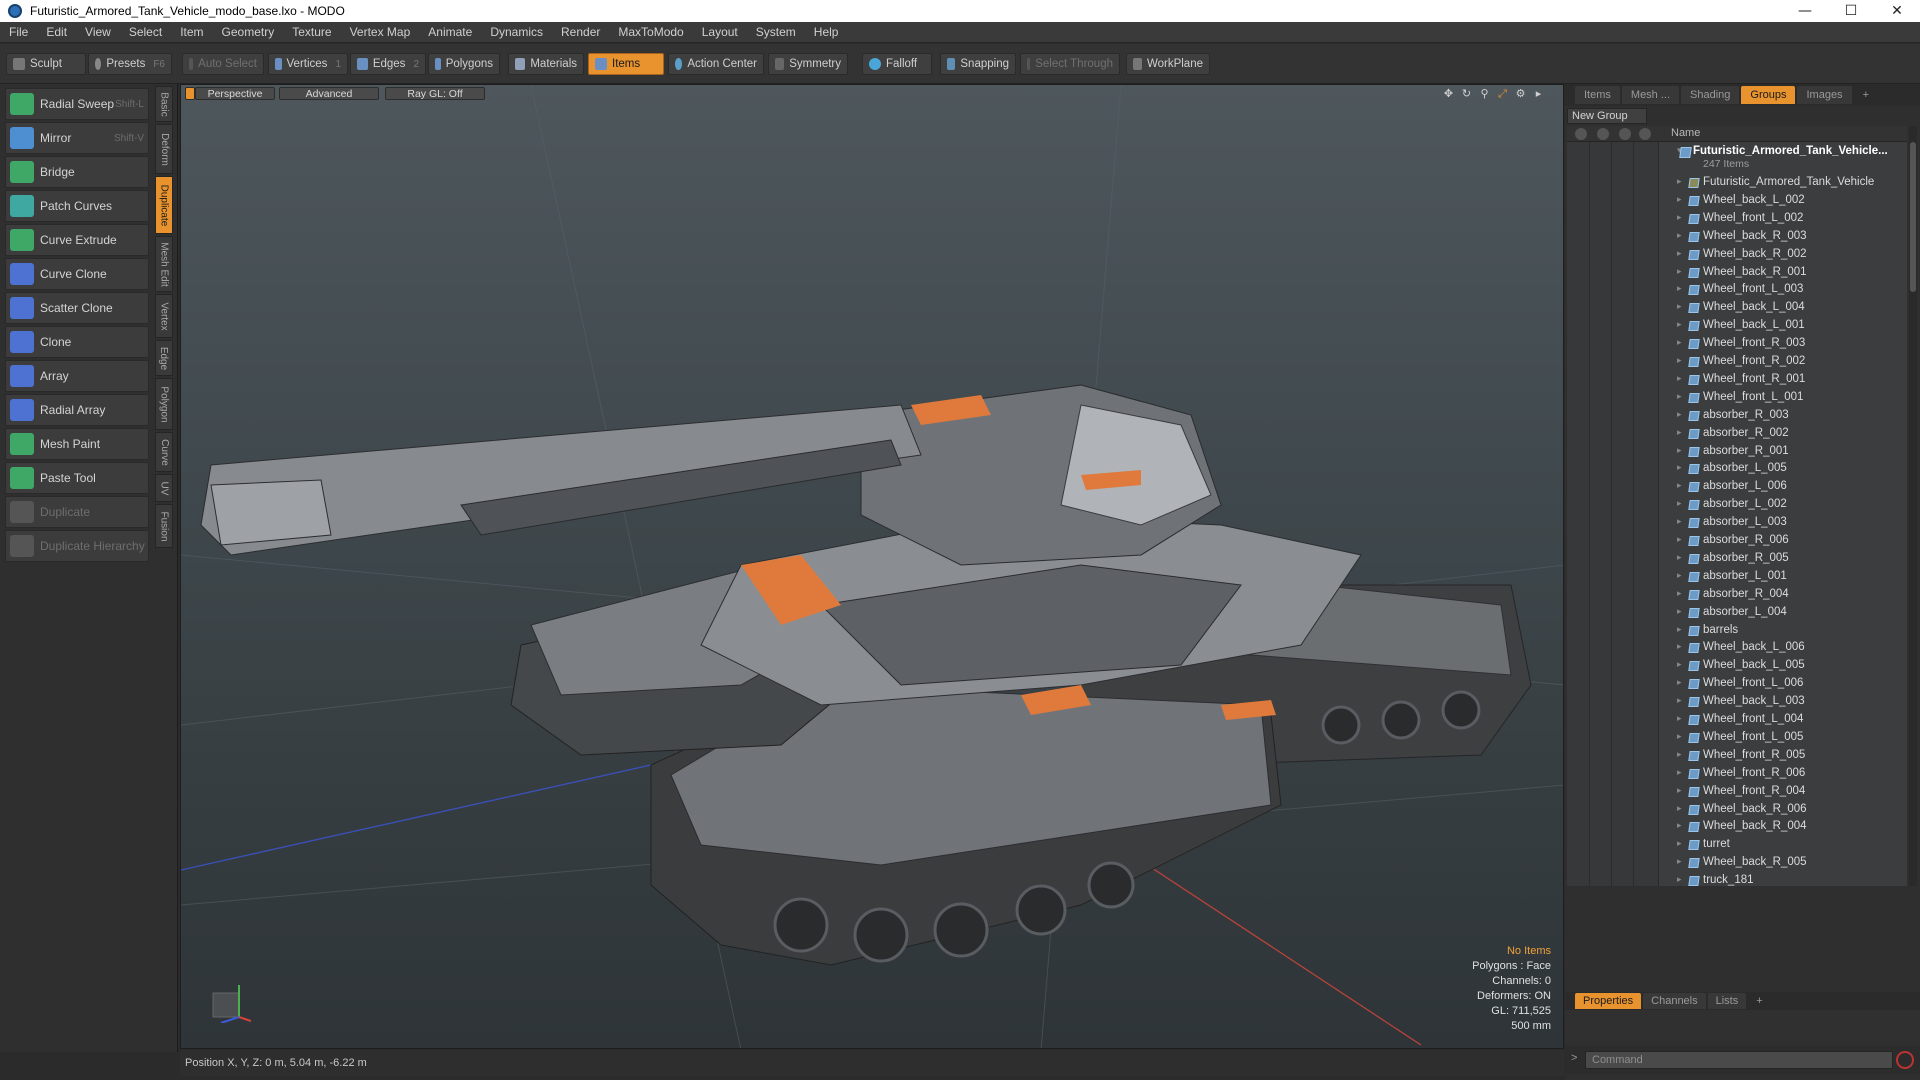 Image resolution: width=1920 pixels, height=1080 pixels. Describe the element at coordinates (1805, 11) in the screenshot. I see `minimize-button: —` at that location.